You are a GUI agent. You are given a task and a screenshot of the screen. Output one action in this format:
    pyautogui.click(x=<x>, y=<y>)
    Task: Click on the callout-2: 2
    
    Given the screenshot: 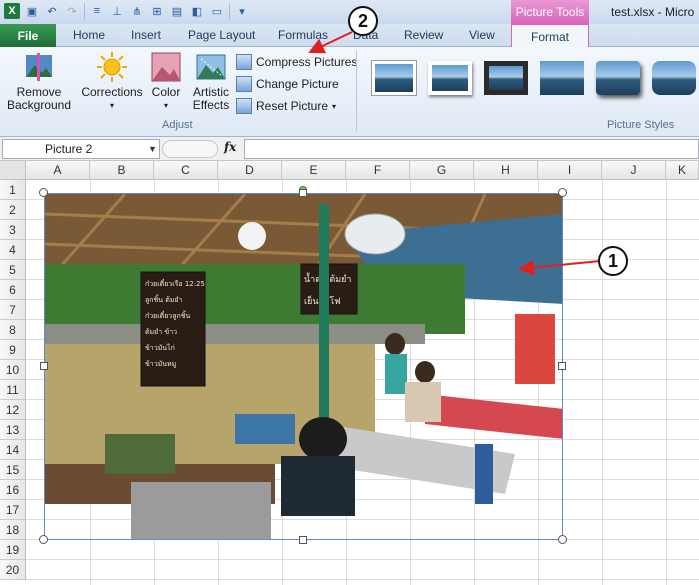 What is the action you would take?
    pyautogui.click(x=363, y=21)
    